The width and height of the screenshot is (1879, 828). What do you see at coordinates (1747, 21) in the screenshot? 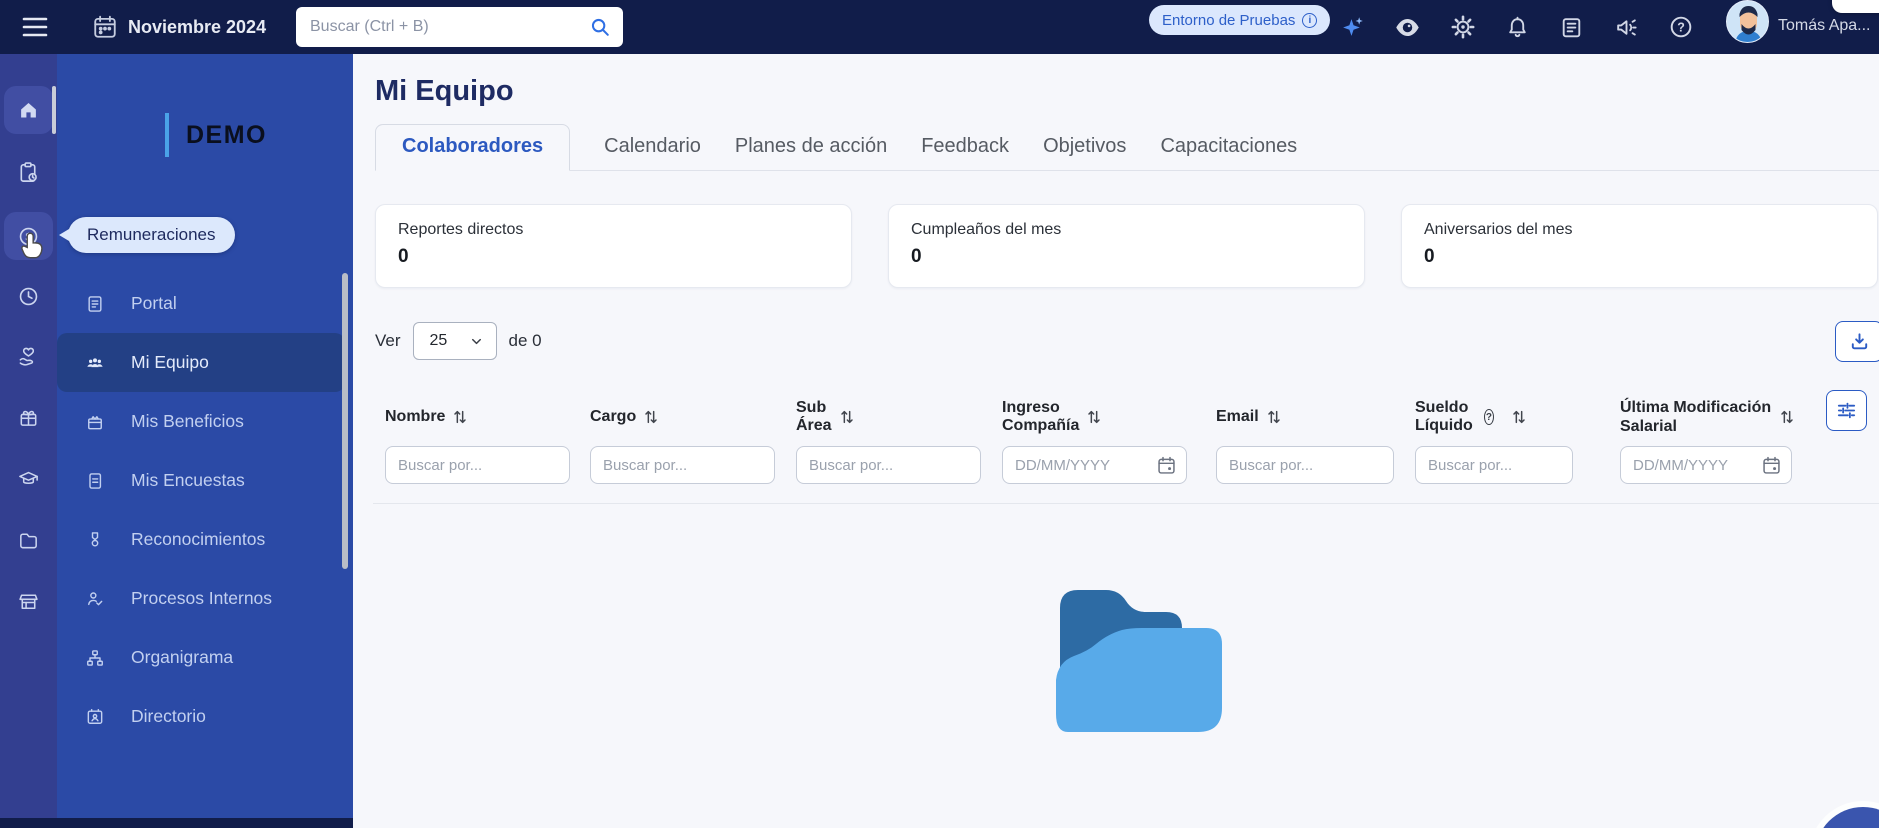
I see `avatar` at bounding box center [1747, 21].